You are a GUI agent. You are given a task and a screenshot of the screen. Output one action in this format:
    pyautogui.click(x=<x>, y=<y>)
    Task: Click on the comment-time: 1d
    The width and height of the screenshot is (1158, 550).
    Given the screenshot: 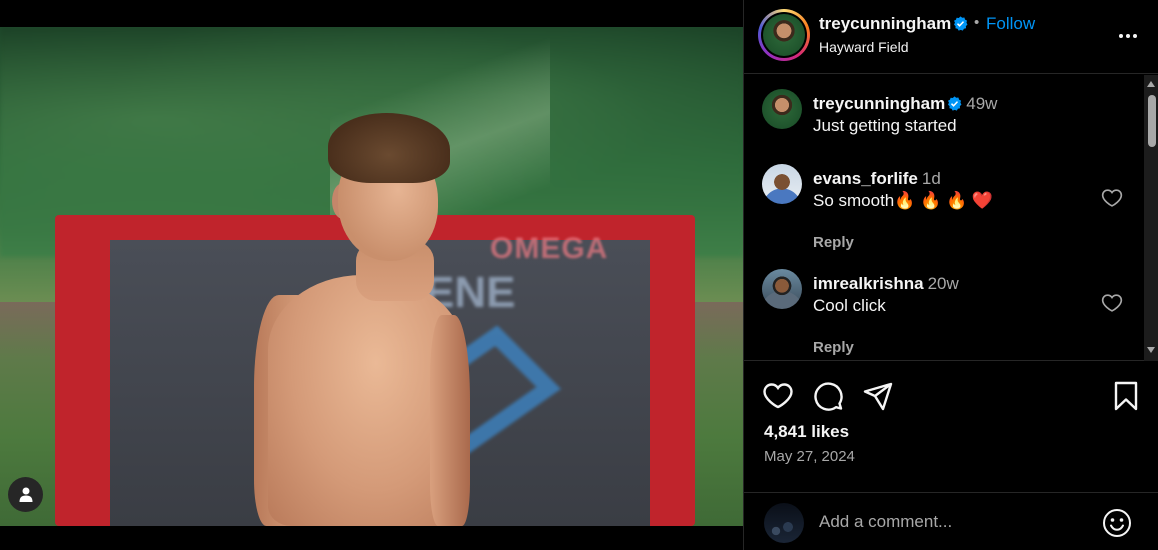 What is the action you would take?
    pyautogui.click(x=931, y=178)
    